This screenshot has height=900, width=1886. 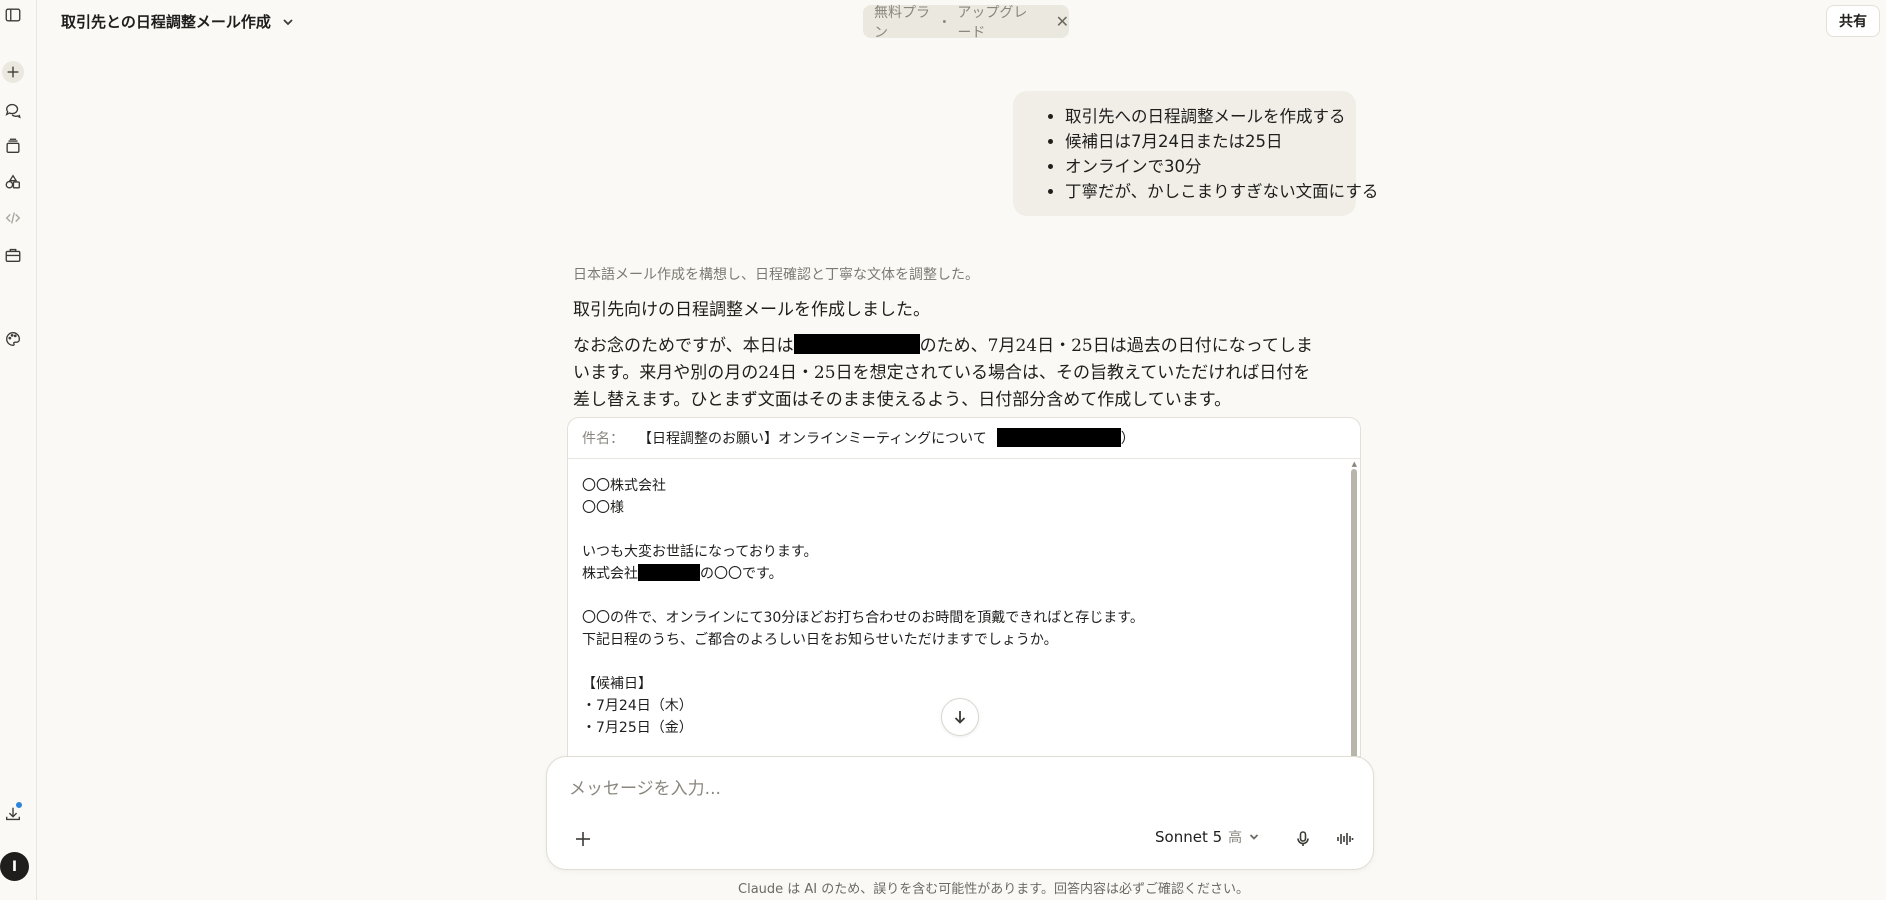 I want to click on close-icon: ✕, so click(x=1062, y=21).